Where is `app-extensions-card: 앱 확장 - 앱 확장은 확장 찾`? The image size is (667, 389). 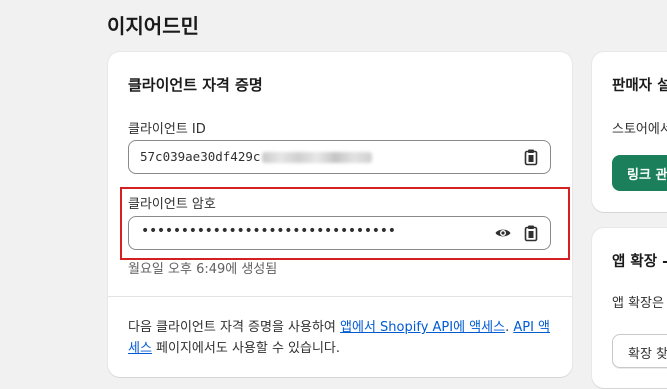
app-extensions-card: 앱 확장 - 앱 확장은 확장 찾 is located at coordinates (629, 308).